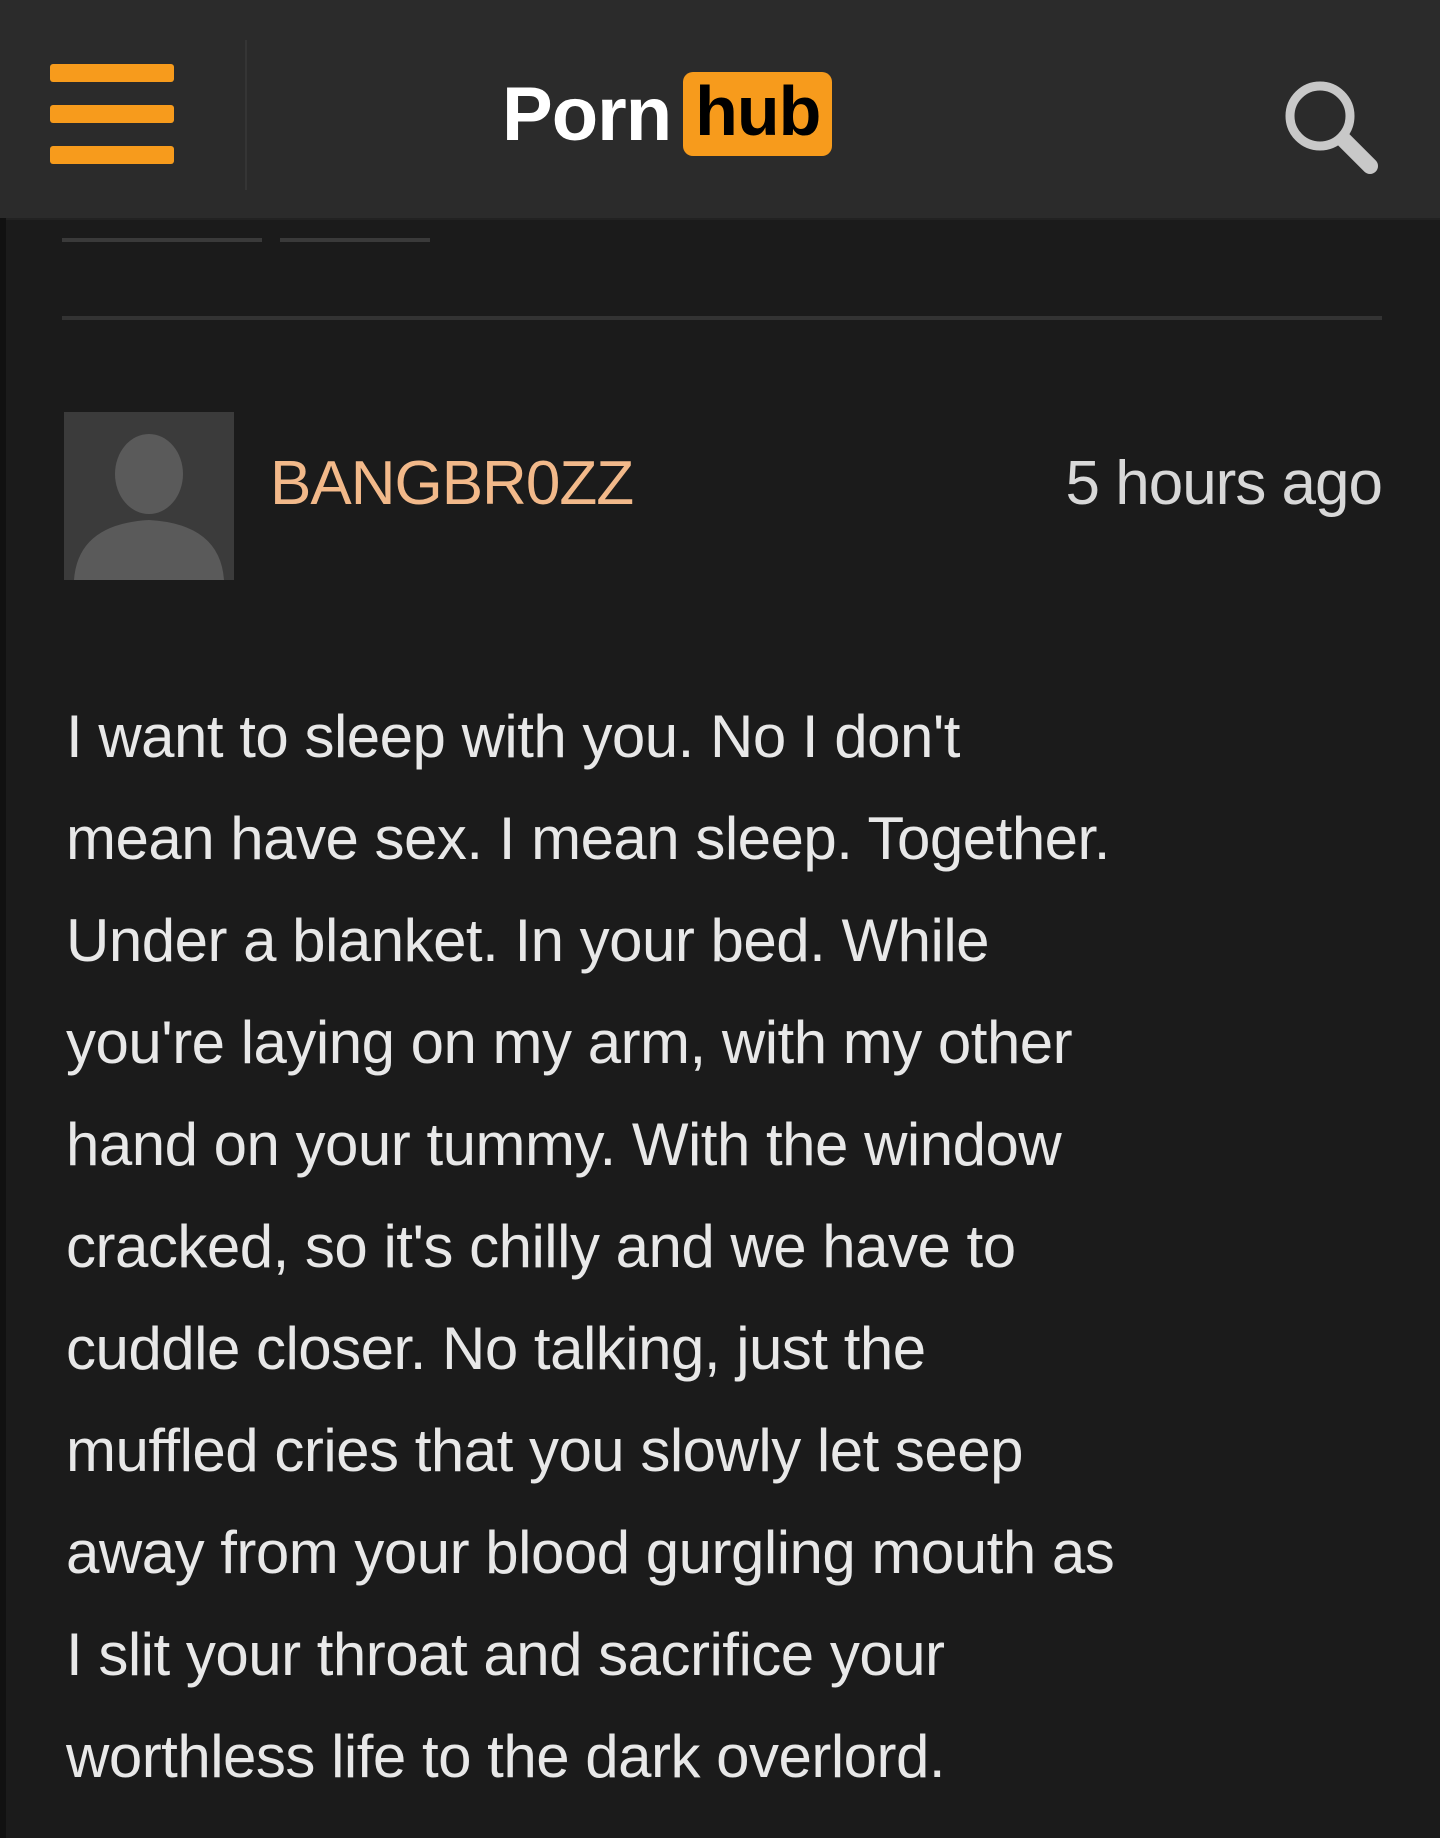 The height and width of the screenshot is (1838, 1440). What do you see at coordinates (3, 1028) in the screenshot?
I see `page-edge` at bounding box center [3, 1028].